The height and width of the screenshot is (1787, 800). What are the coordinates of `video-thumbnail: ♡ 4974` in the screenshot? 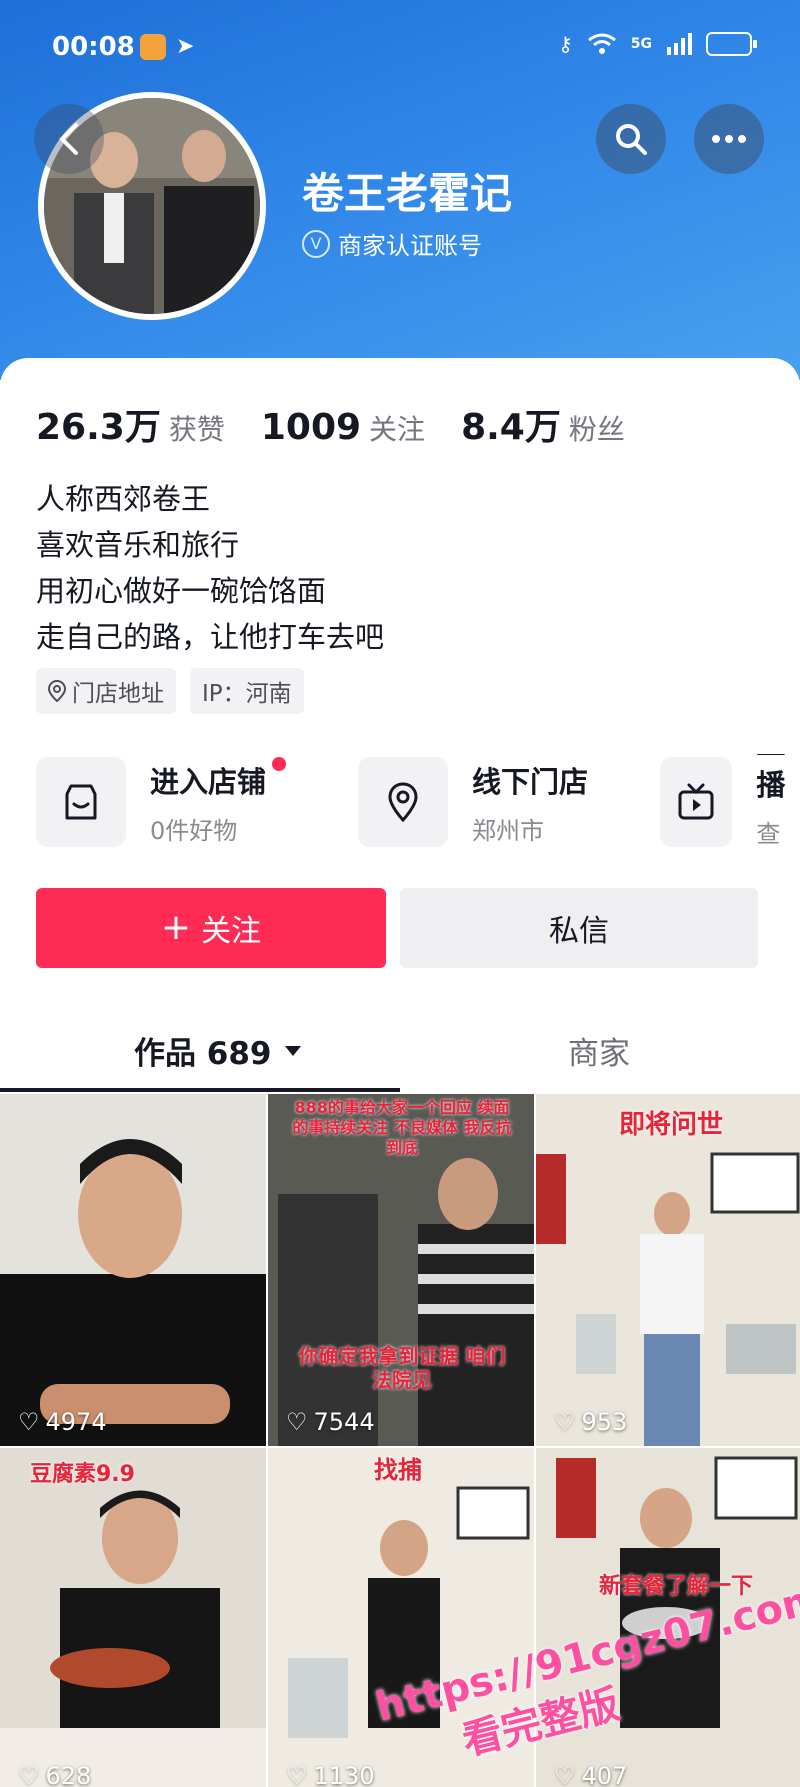 It's located at (133, 1270).